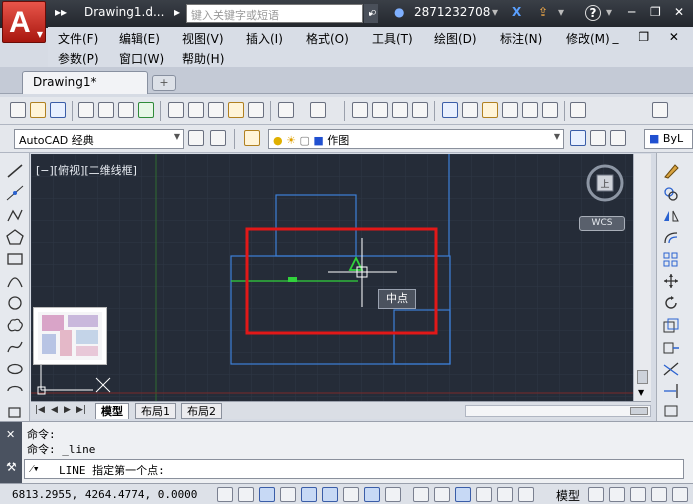 The image size is (693, 504). I want to click on pan-icon, so click(360, 110).